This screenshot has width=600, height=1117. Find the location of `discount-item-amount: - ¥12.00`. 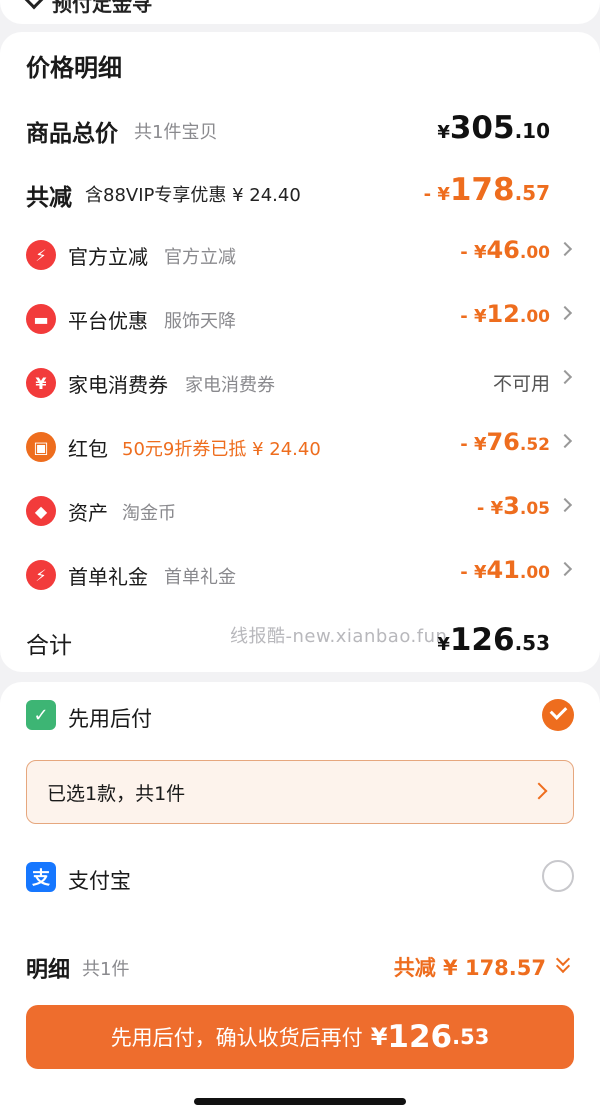

discount-item-amount: - ¥12.00 is located at coordinates (505, 314).